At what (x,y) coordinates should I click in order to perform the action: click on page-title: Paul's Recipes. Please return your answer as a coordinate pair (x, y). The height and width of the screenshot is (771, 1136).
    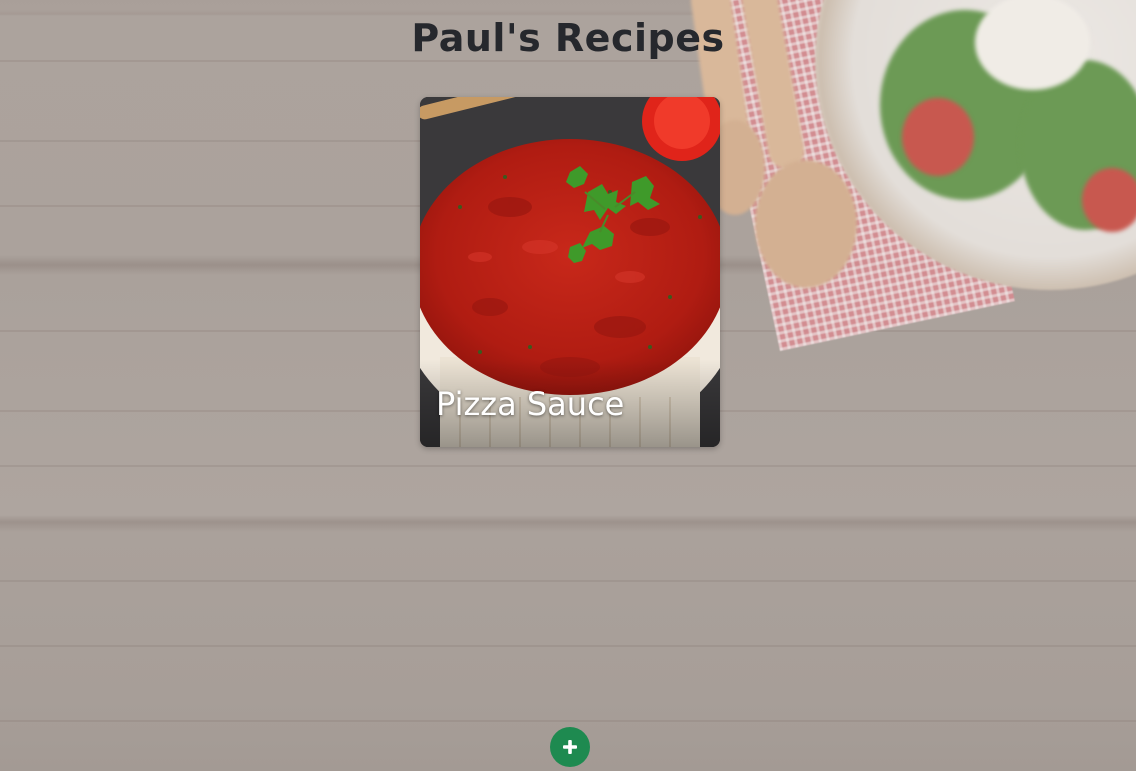
    Looking at the image, I should click on (568, 38).